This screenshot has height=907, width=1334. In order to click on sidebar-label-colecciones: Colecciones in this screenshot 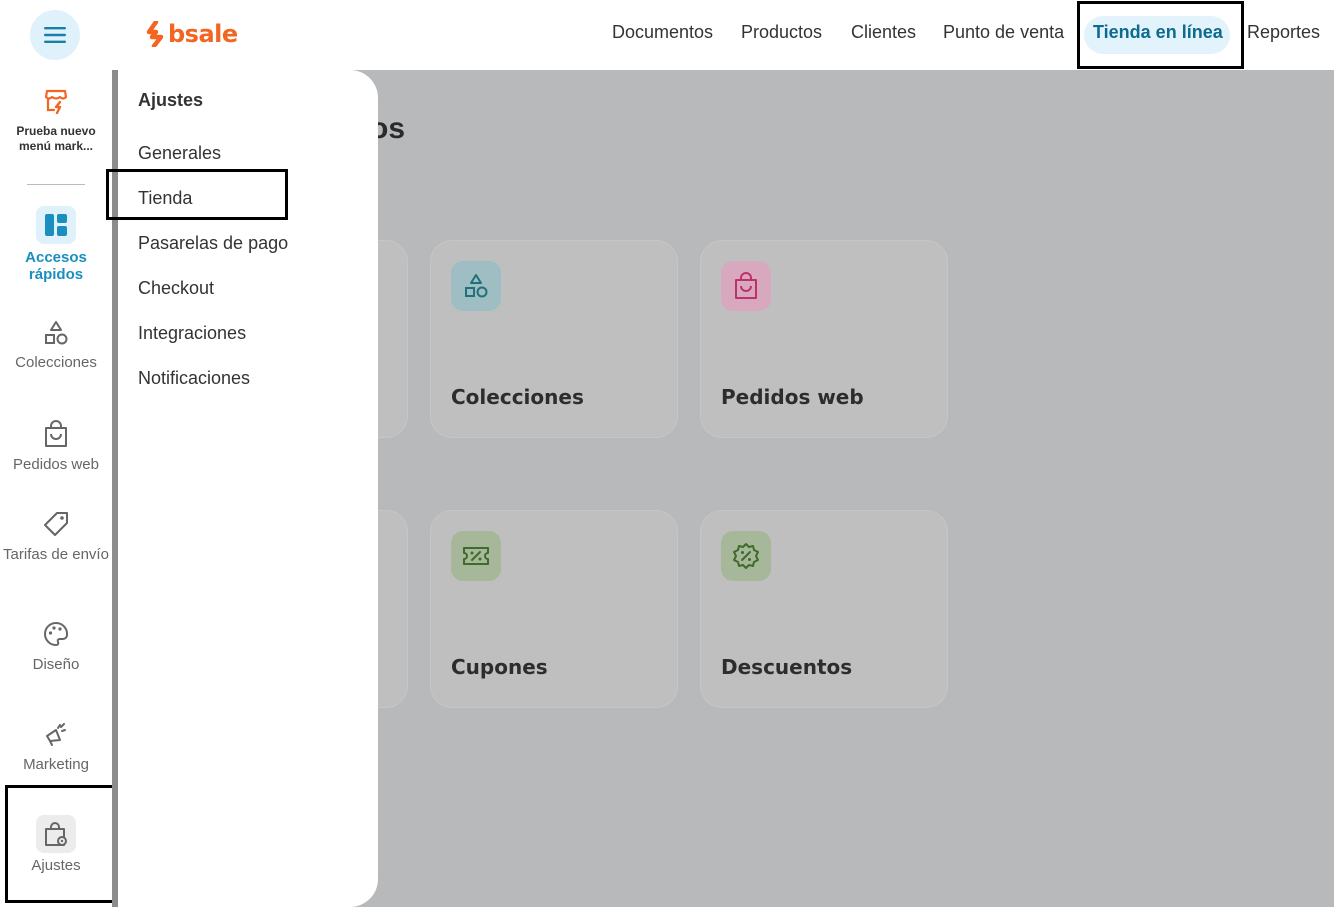, I will do `click(56, 362)`.